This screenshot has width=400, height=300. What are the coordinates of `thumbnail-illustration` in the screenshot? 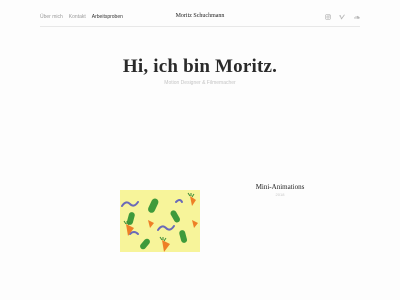 It's located at (159, 222).